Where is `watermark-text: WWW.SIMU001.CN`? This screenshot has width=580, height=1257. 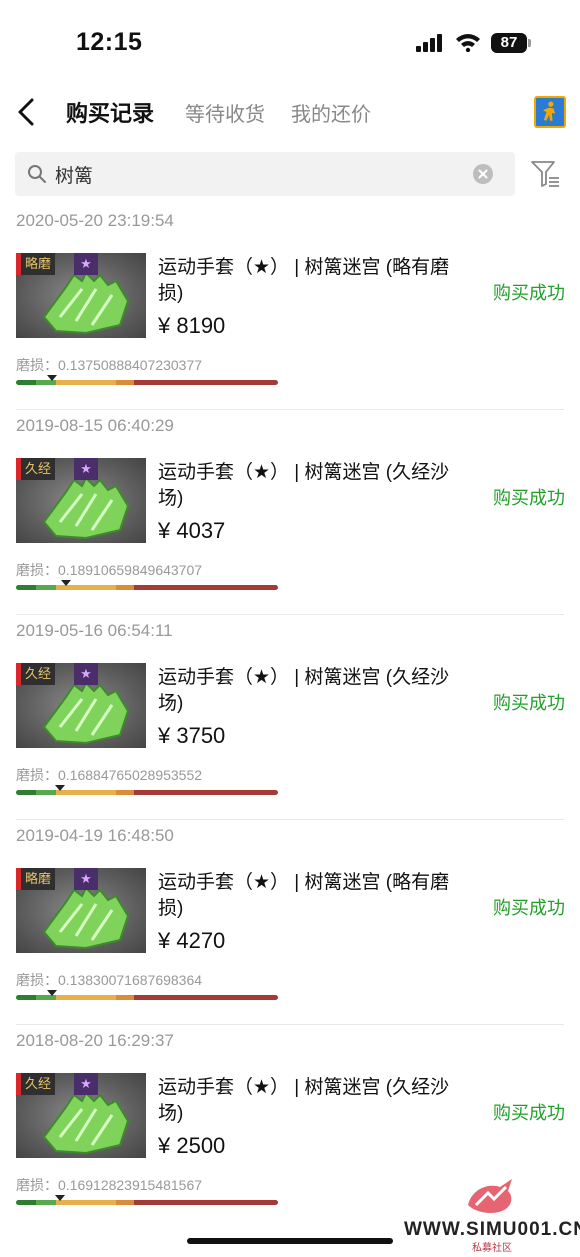 watermark-text: WWW.SIMU001.CN is located at coordinates (492, 1229).